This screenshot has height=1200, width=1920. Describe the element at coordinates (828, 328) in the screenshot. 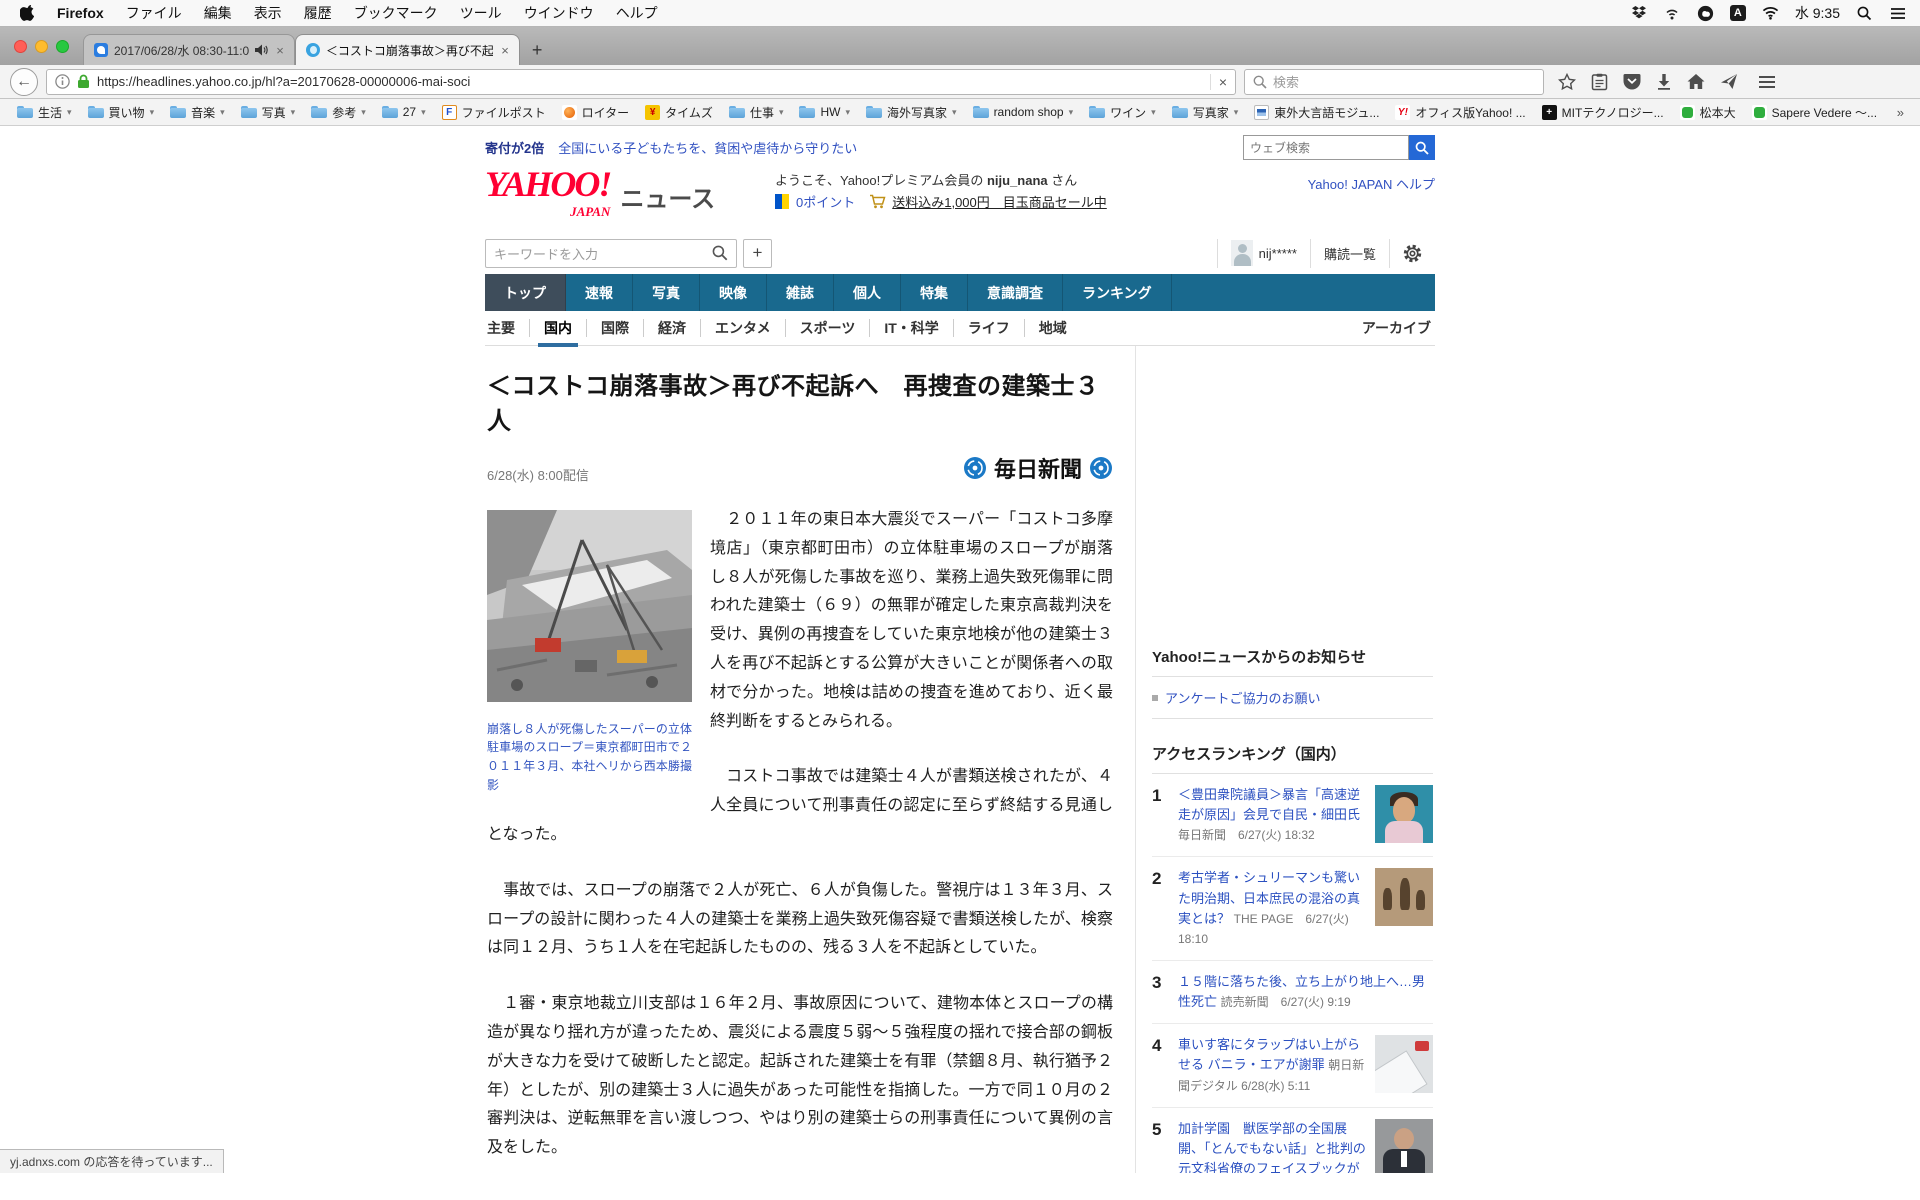

I see `subnav-sports: スポーツ` at that location.